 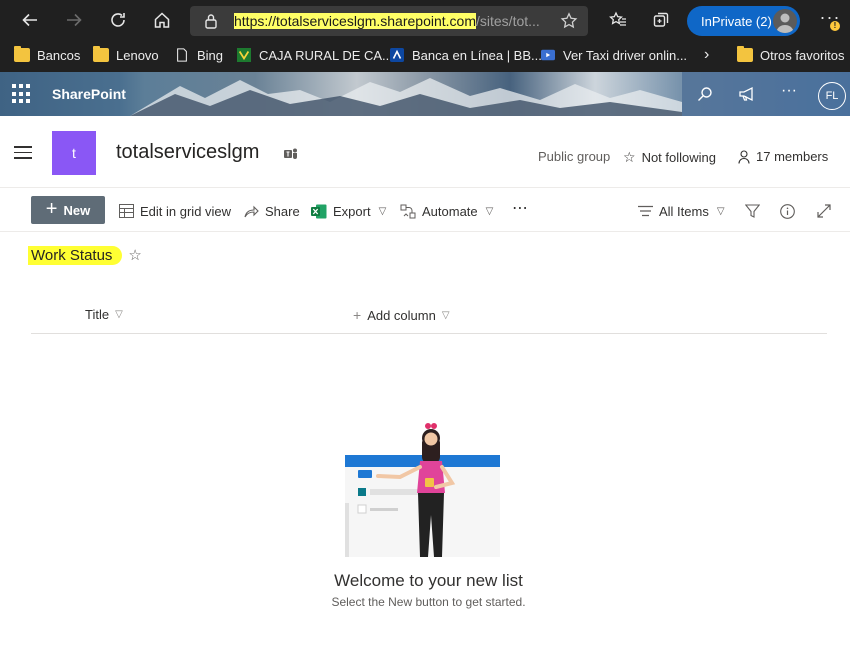 I want to click on announcement-button, so click(x=747, y=94).